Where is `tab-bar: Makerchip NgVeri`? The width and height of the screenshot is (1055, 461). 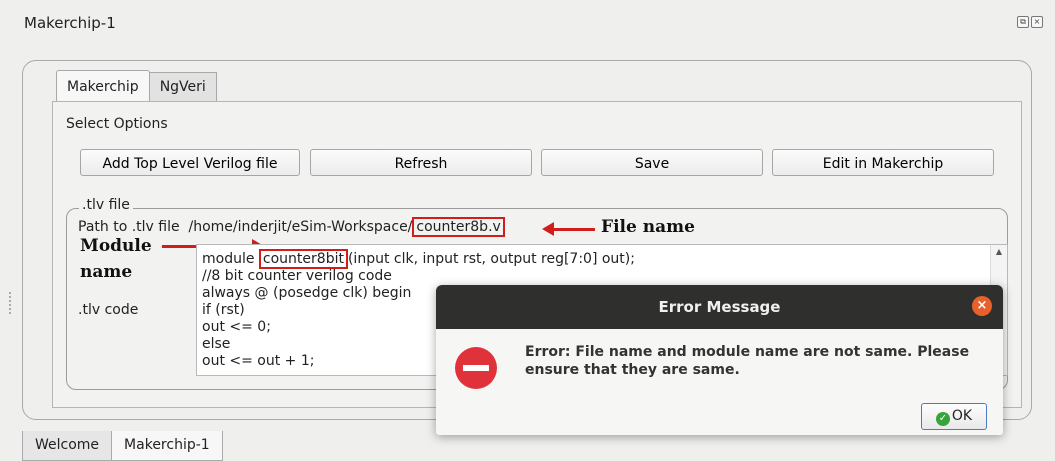
tab-bar: Makerchip NgVeri is located at coordinates (136, 85).